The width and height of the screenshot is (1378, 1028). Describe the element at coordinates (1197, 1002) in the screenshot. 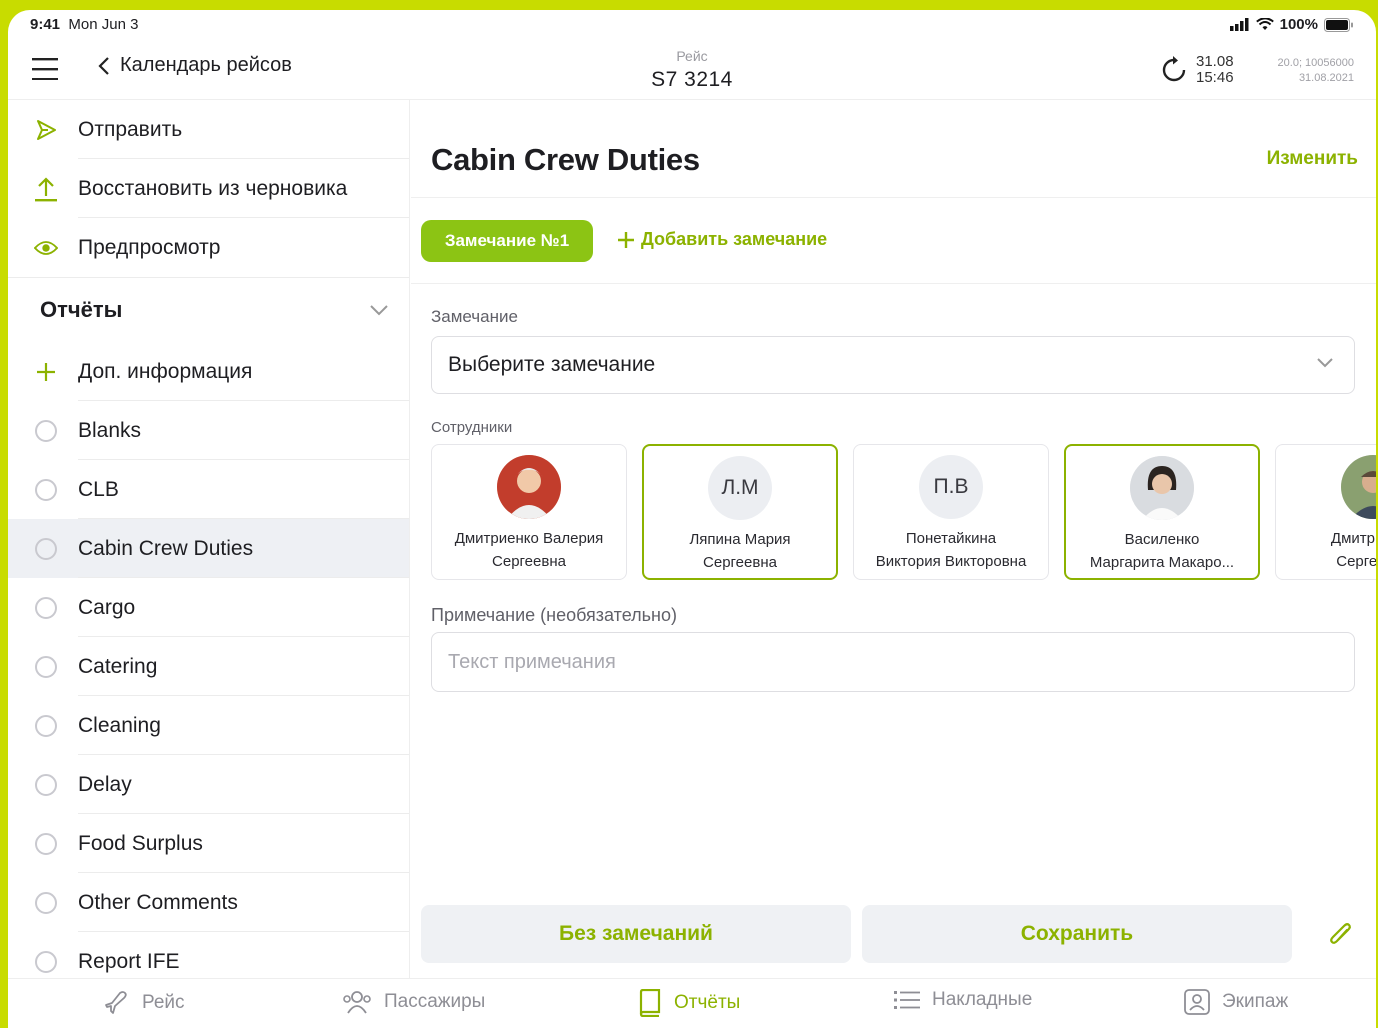

I see `crew-icon` at that location.